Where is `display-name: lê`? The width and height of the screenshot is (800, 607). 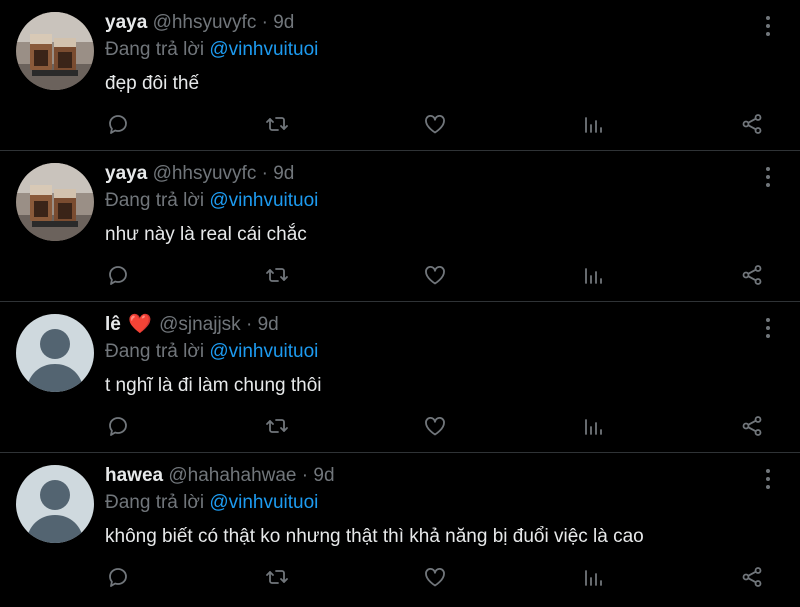 display-name: lê is located at coordinates (113, 324).